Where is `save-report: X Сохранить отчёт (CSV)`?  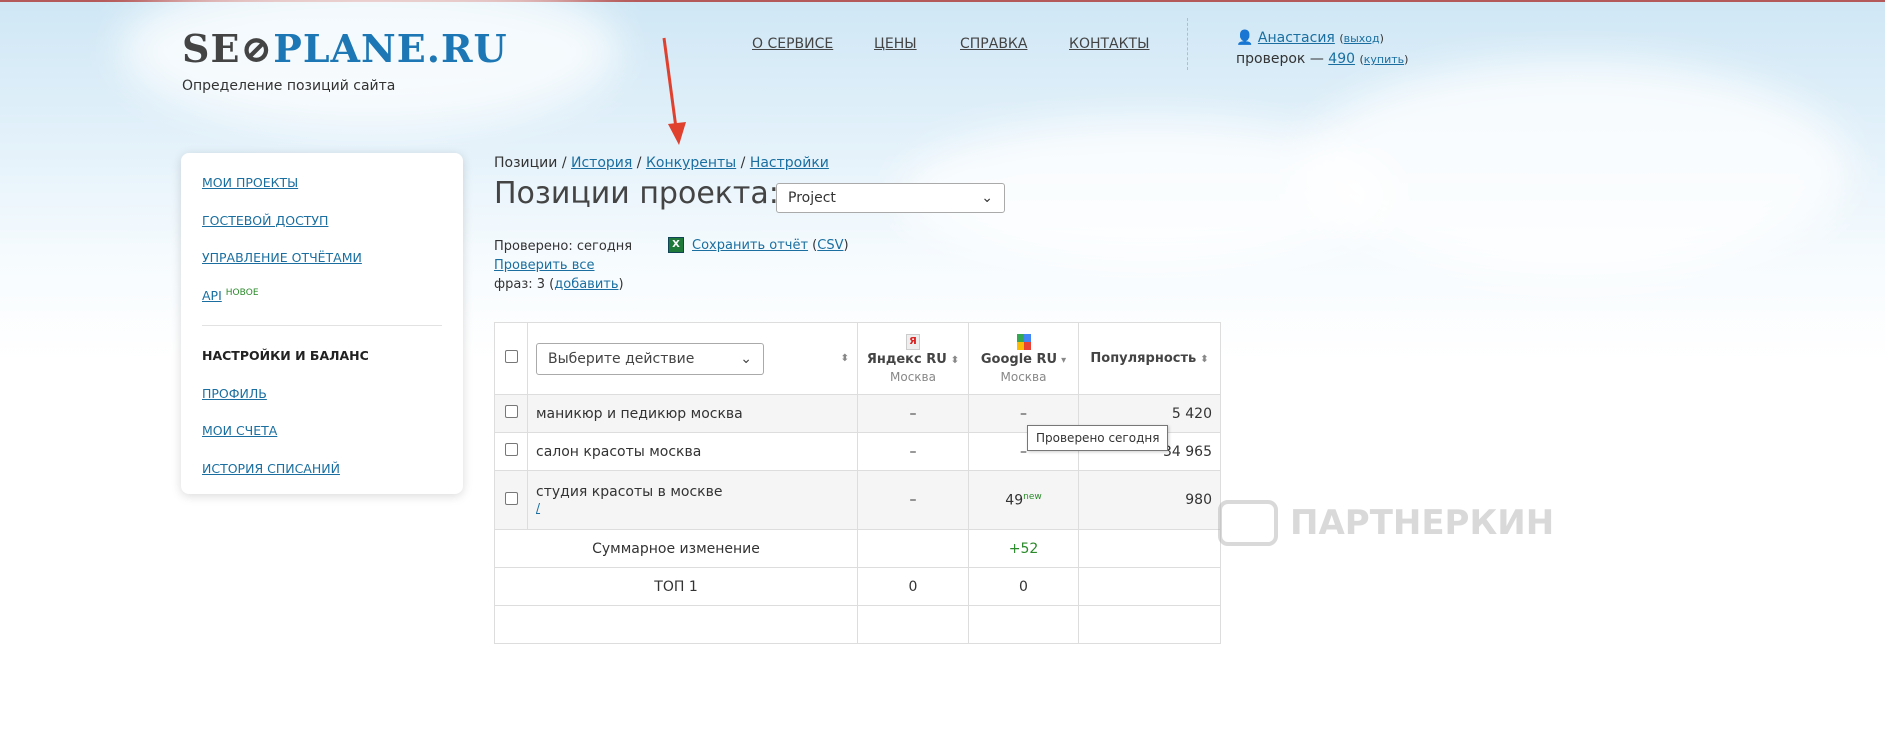
save-report: X Сохранить отчёт (CSV) is located at coordinates (758, 245).